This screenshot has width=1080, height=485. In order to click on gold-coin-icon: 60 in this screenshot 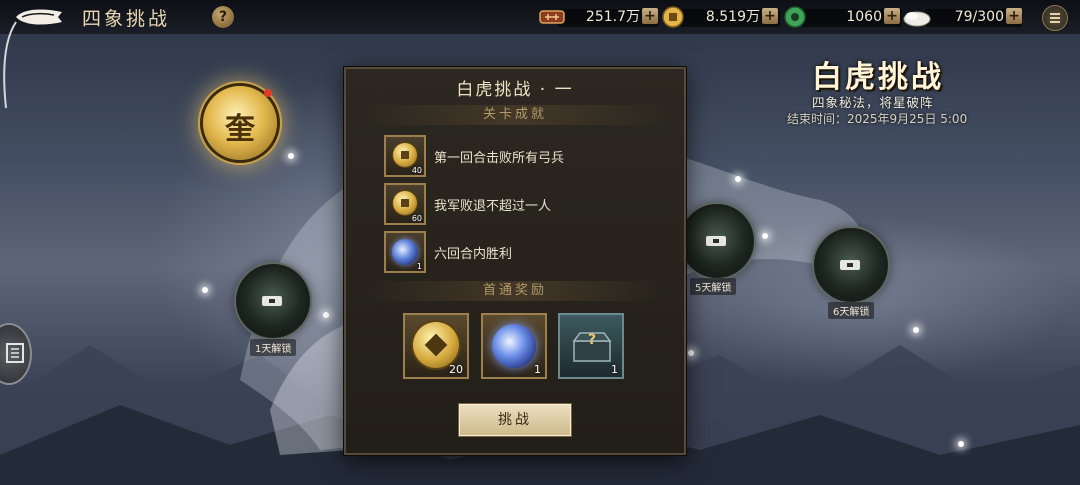, I will do `click(405, 204)`.